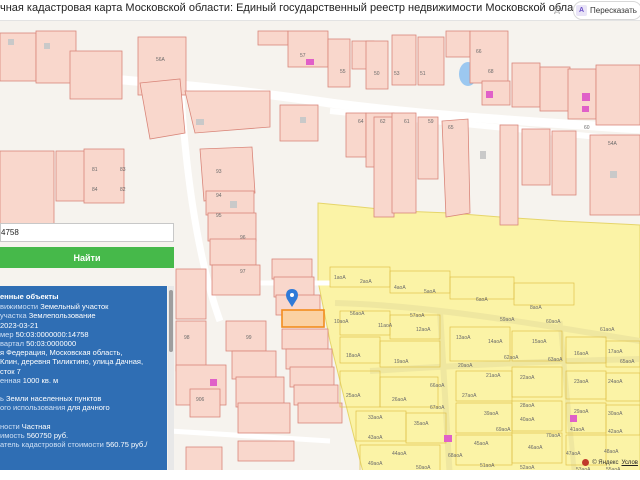  Describe the element at coordinates (577, 430) in the screenshot. I see `parcel-label: 41аоА` at that location.